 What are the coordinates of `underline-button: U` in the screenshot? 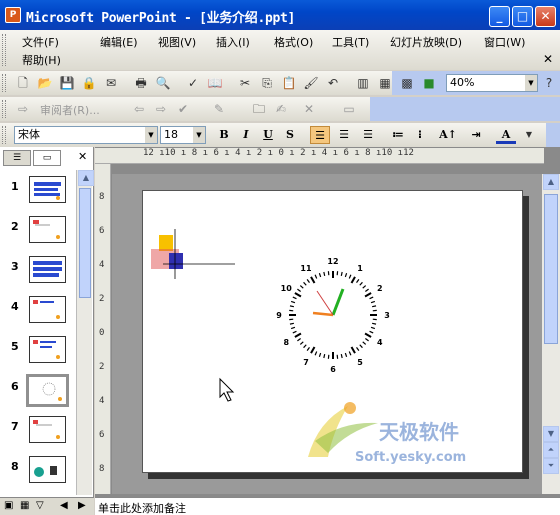 It's located at (268, 135).